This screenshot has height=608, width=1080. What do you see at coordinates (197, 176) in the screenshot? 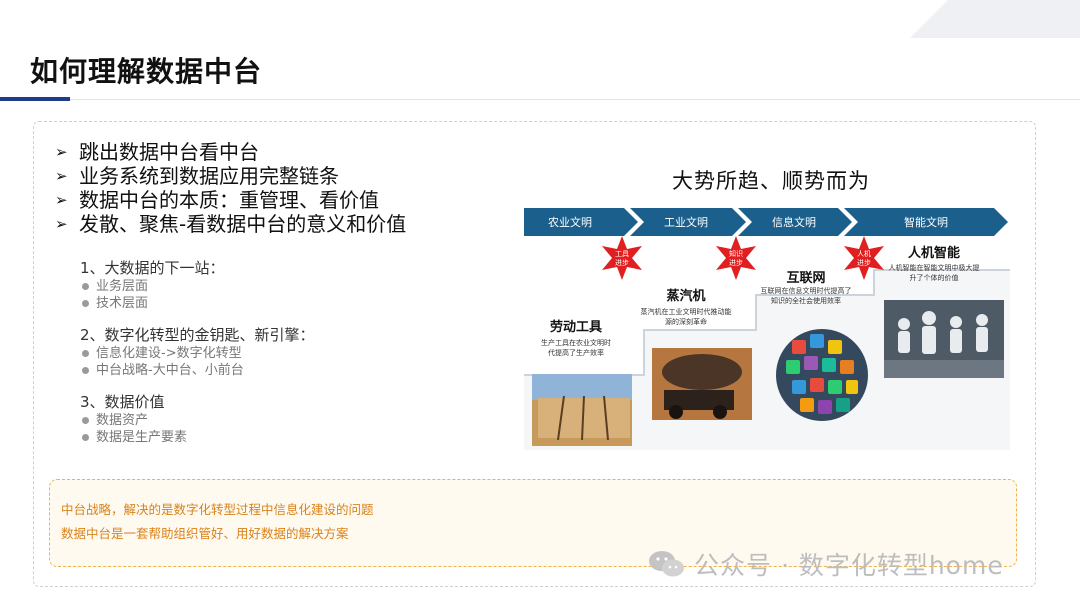
I see `key-point: ➢ 业务系统到数据应用完整链条` at bounding box center [197, 176].